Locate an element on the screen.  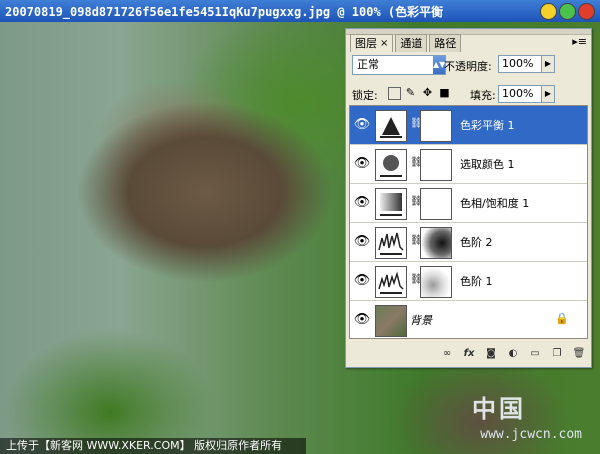
delete-layer-icon: 🗑 is located at coordinates (579, 354).